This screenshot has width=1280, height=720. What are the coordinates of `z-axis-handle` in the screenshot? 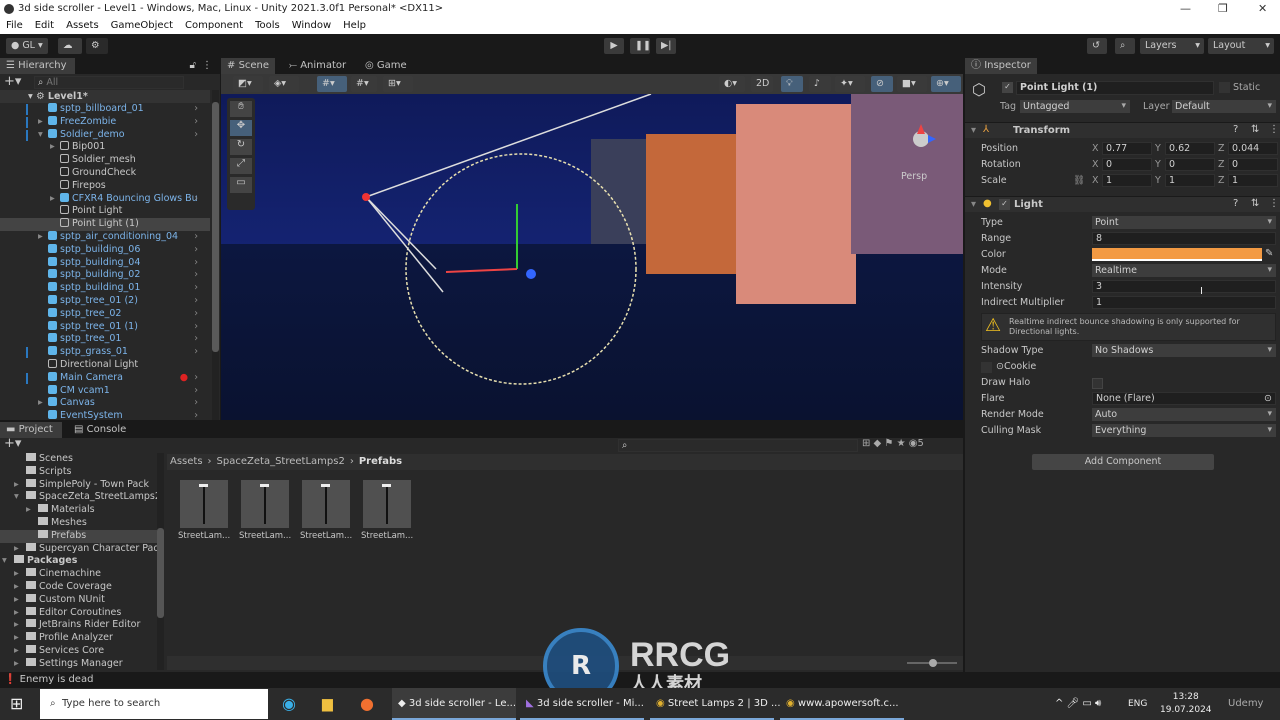 It's located at (531, 274).